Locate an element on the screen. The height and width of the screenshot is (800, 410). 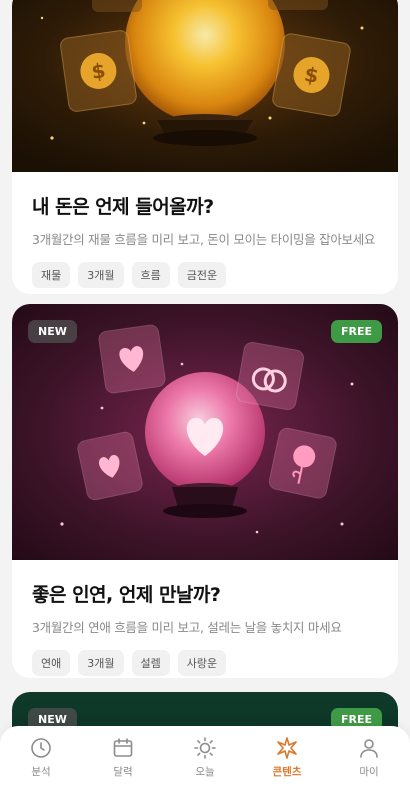
tag-list: 재물 3개월 흐름 금전운 is located at coordinates (205, 275).